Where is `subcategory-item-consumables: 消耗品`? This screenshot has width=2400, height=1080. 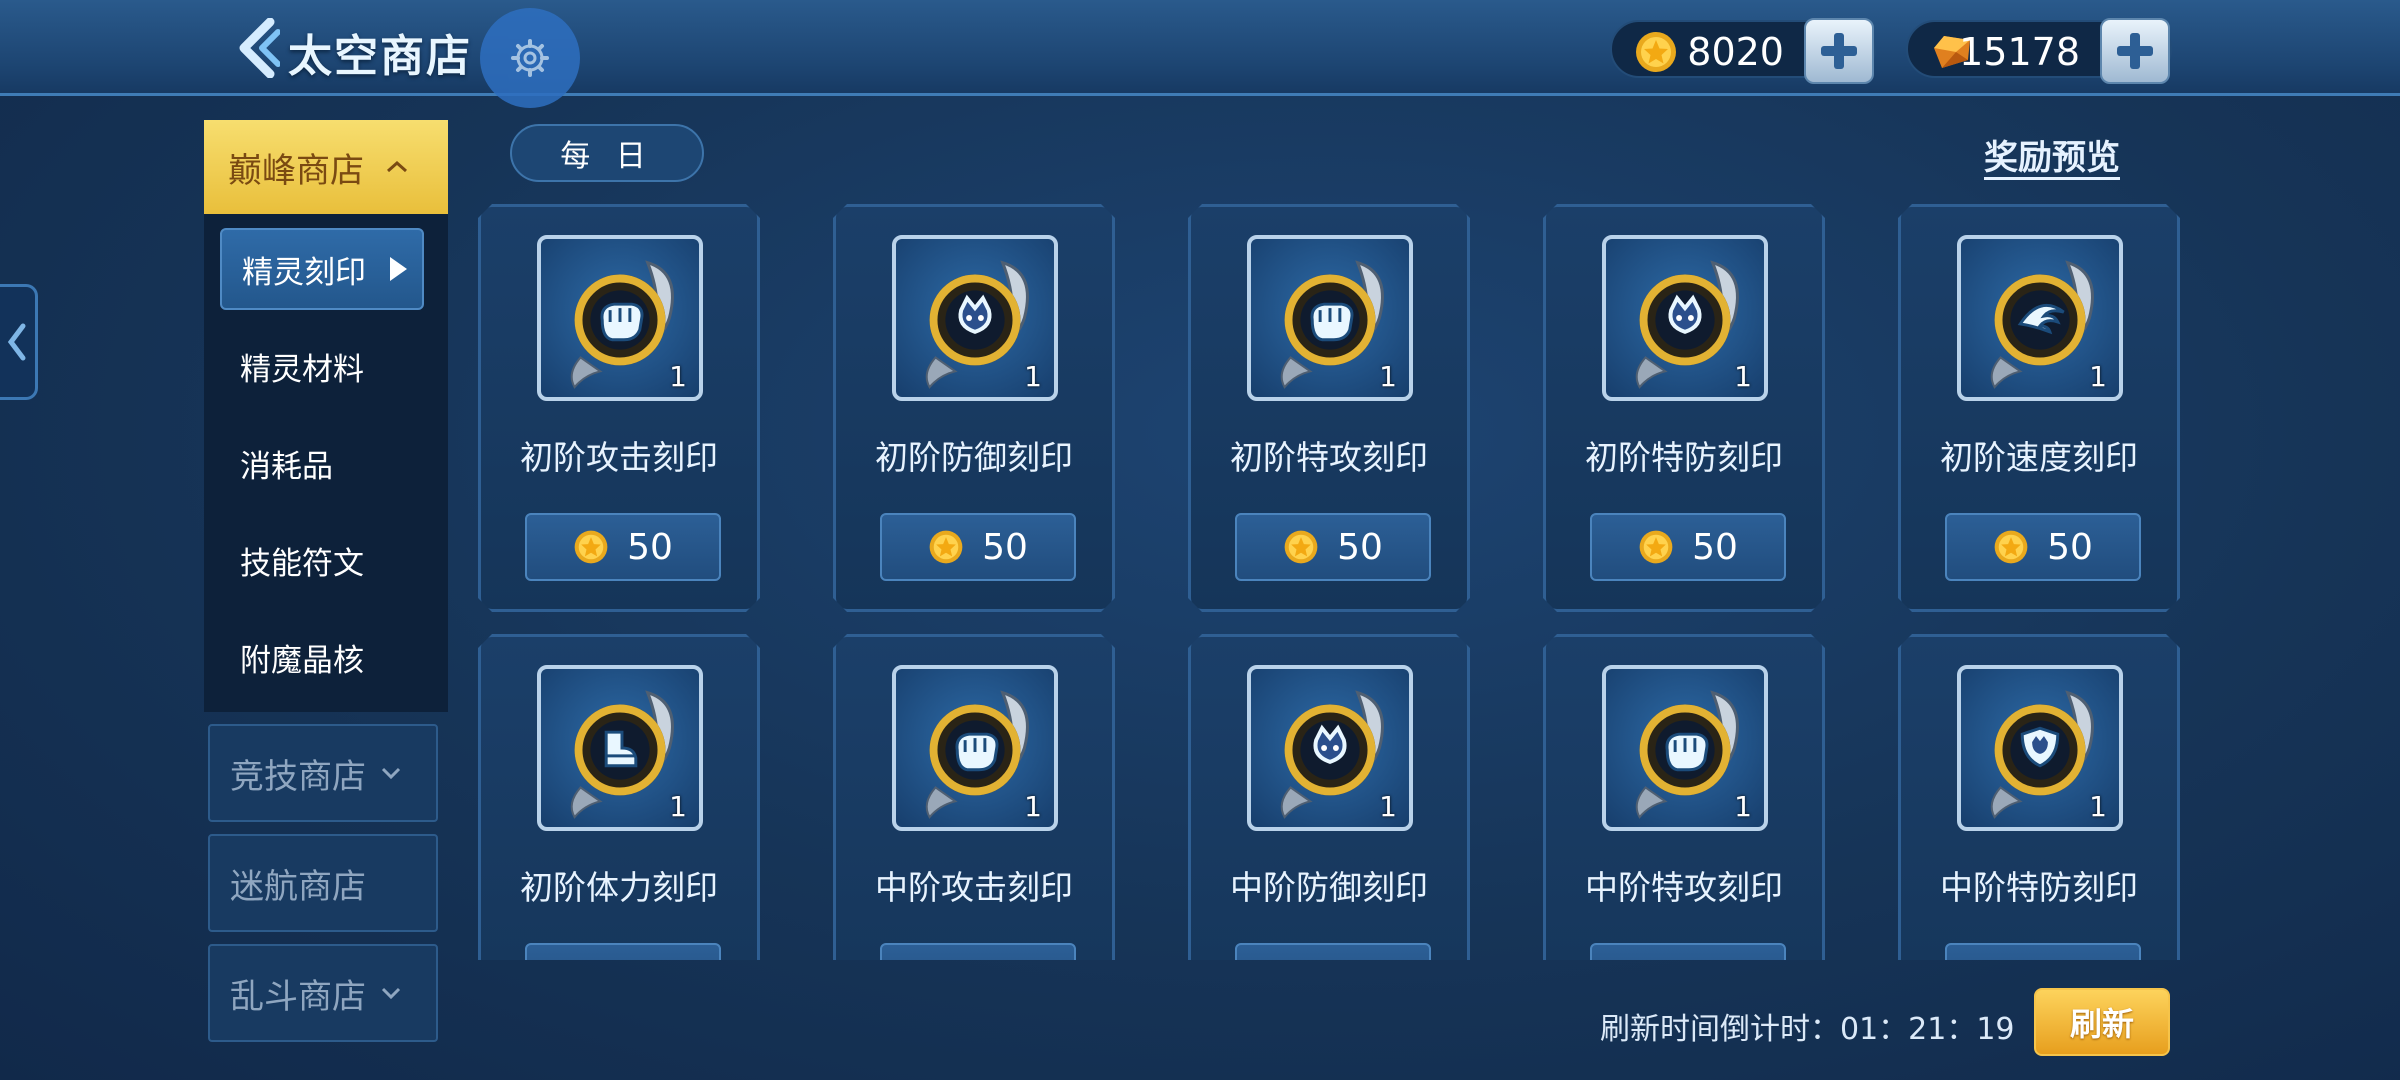 subcategory-item-consumables: 消耗品 is located at coordinates (322, 463).